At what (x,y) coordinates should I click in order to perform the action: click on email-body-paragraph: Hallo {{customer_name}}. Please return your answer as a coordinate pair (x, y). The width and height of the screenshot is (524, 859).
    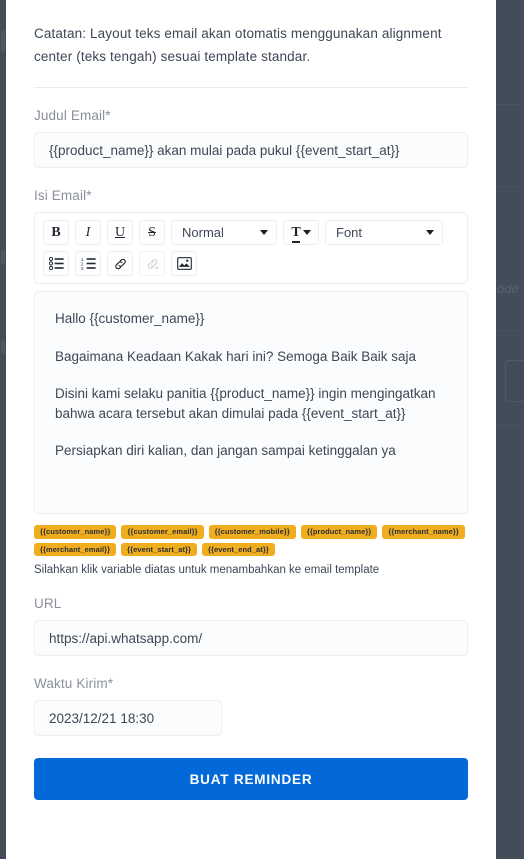
    Looking at the image, I should click on (130, 319).